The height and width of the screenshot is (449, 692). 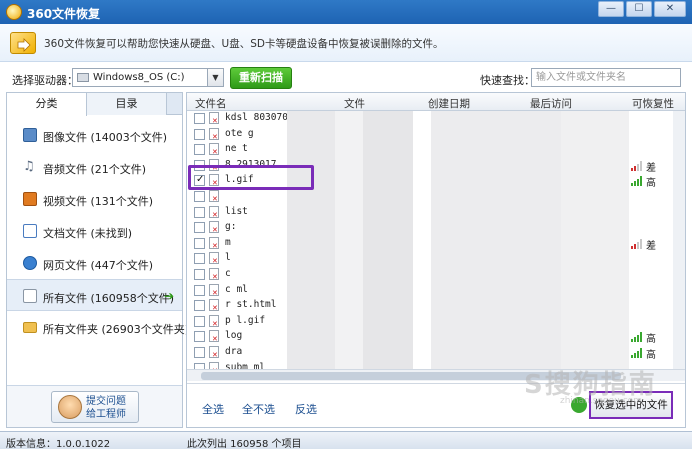 What do you see at coordinates (244, 444) in the screenshot?
I see `listed-count: 此次列出 160958 个项目` at bounding box center [244, 444].